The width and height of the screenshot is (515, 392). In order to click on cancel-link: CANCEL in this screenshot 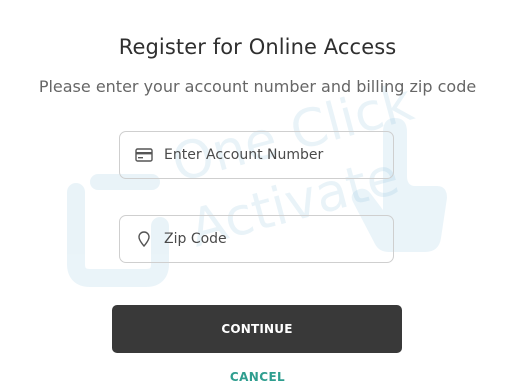, I will do `click(257, 377)`.